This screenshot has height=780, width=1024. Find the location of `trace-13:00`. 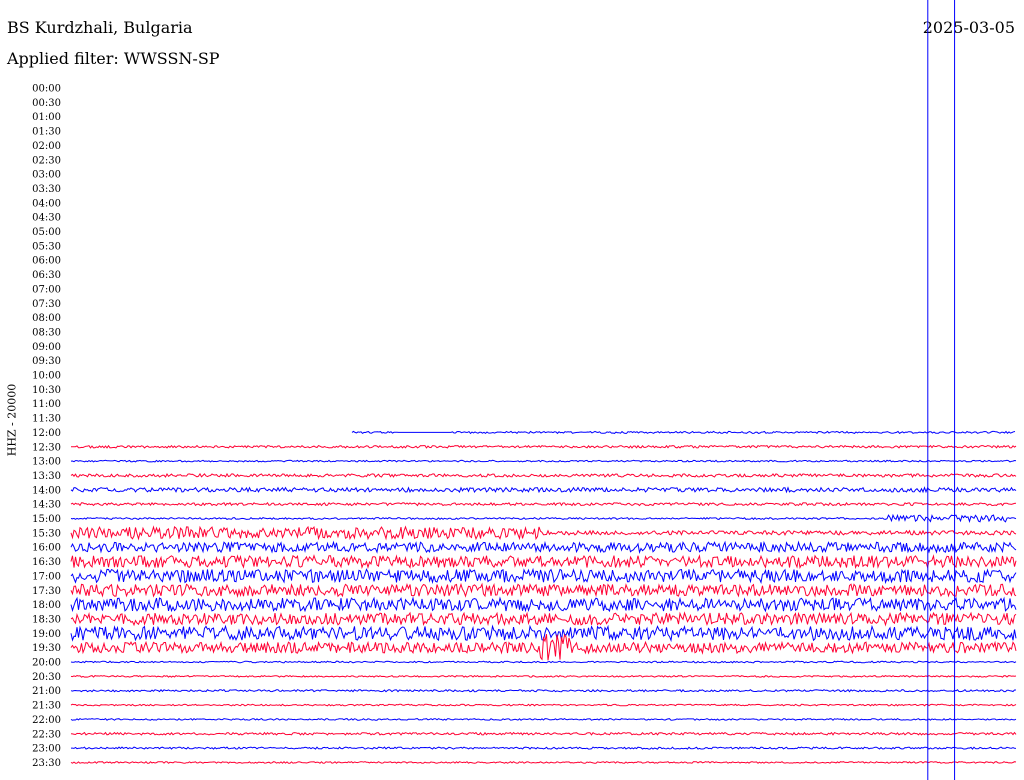

trace-13:00 is located at coordinates (543, 461).